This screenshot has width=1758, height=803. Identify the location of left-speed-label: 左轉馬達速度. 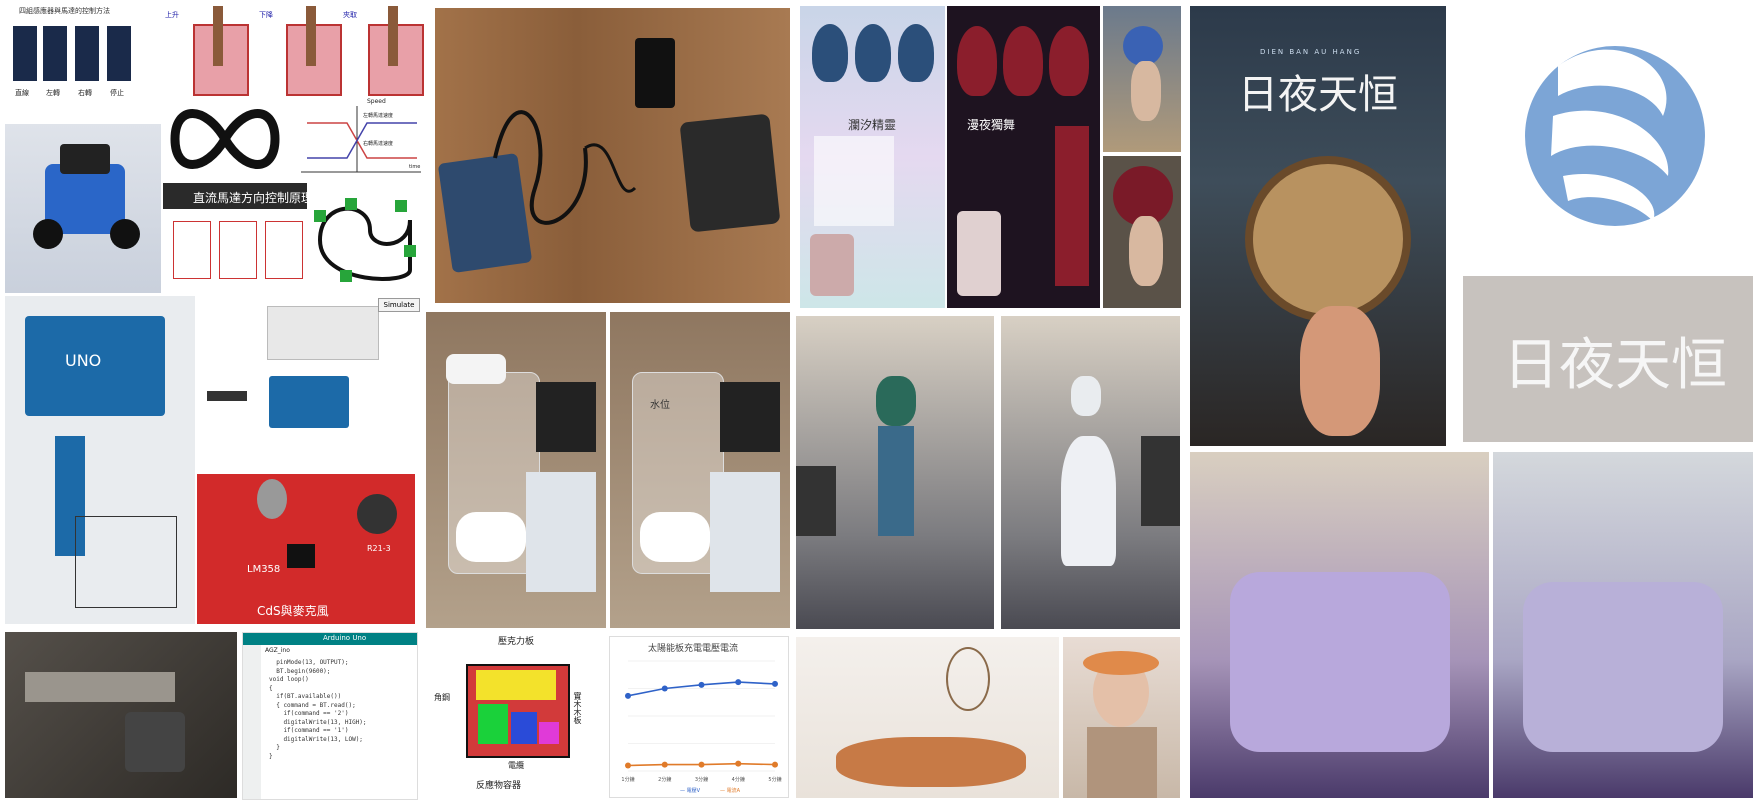
(378, 116).